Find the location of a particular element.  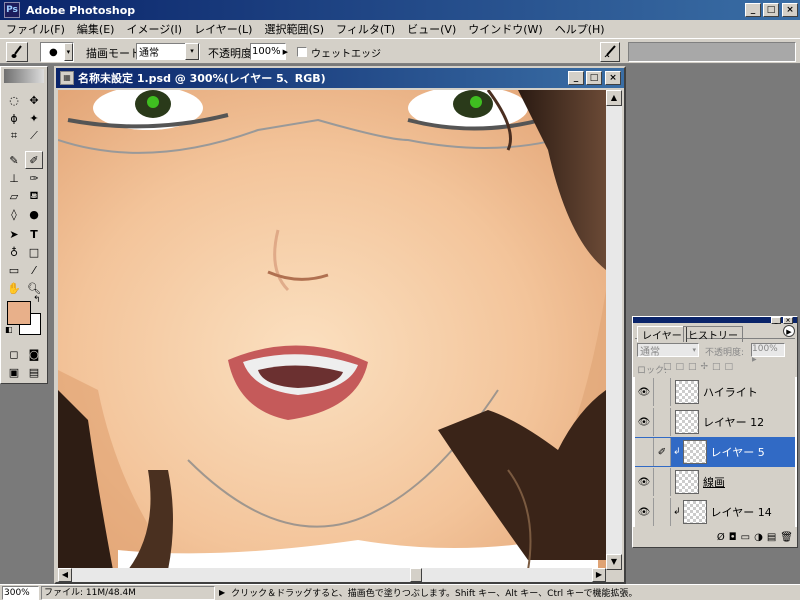

doc-minimize-button: _ is located at coordinates (576, 78).